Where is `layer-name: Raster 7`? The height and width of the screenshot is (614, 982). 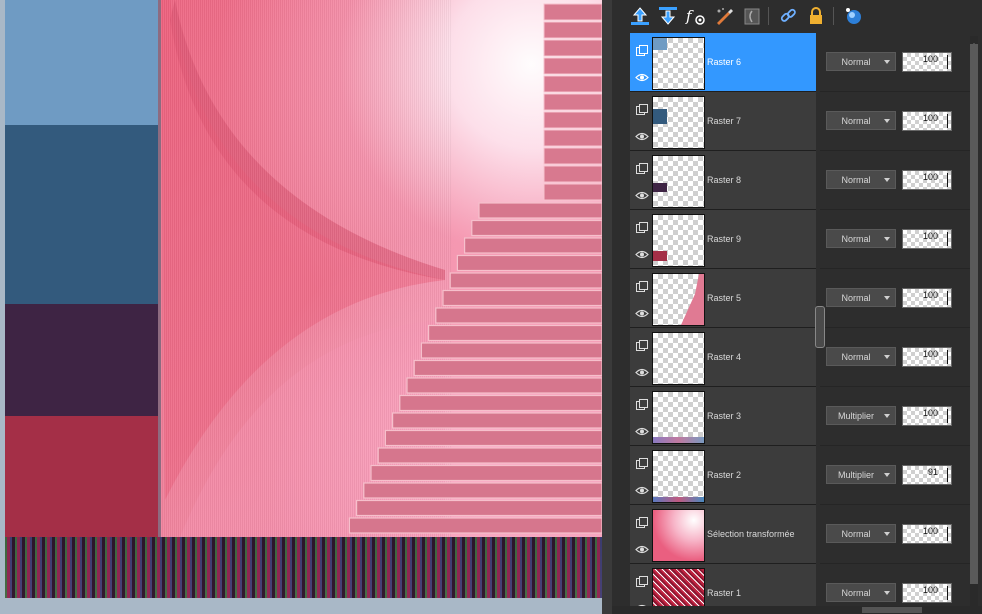
layer-name: Raster 7 is located at coordinates (724, 121).